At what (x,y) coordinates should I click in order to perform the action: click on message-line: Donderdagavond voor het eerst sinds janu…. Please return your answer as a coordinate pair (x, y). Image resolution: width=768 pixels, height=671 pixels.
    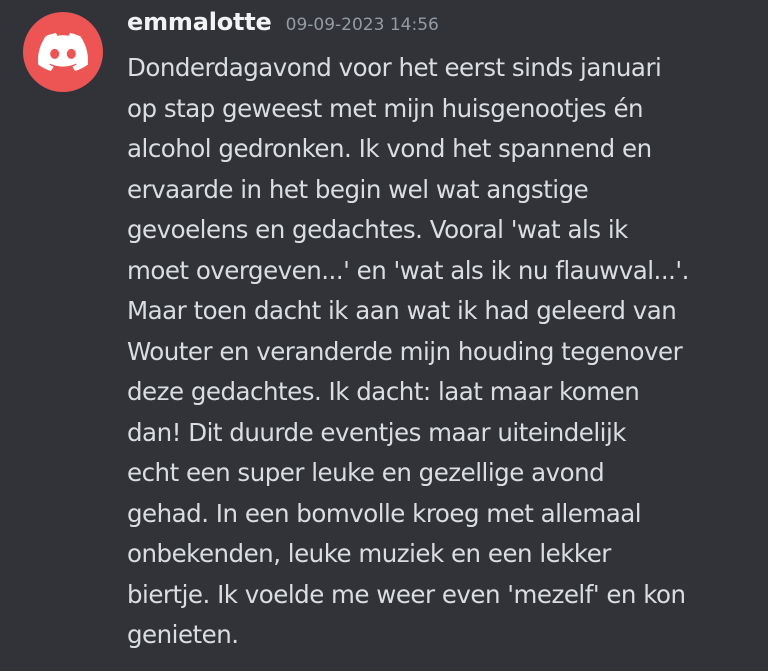
    Looking at the image, I should click on (394, 67).